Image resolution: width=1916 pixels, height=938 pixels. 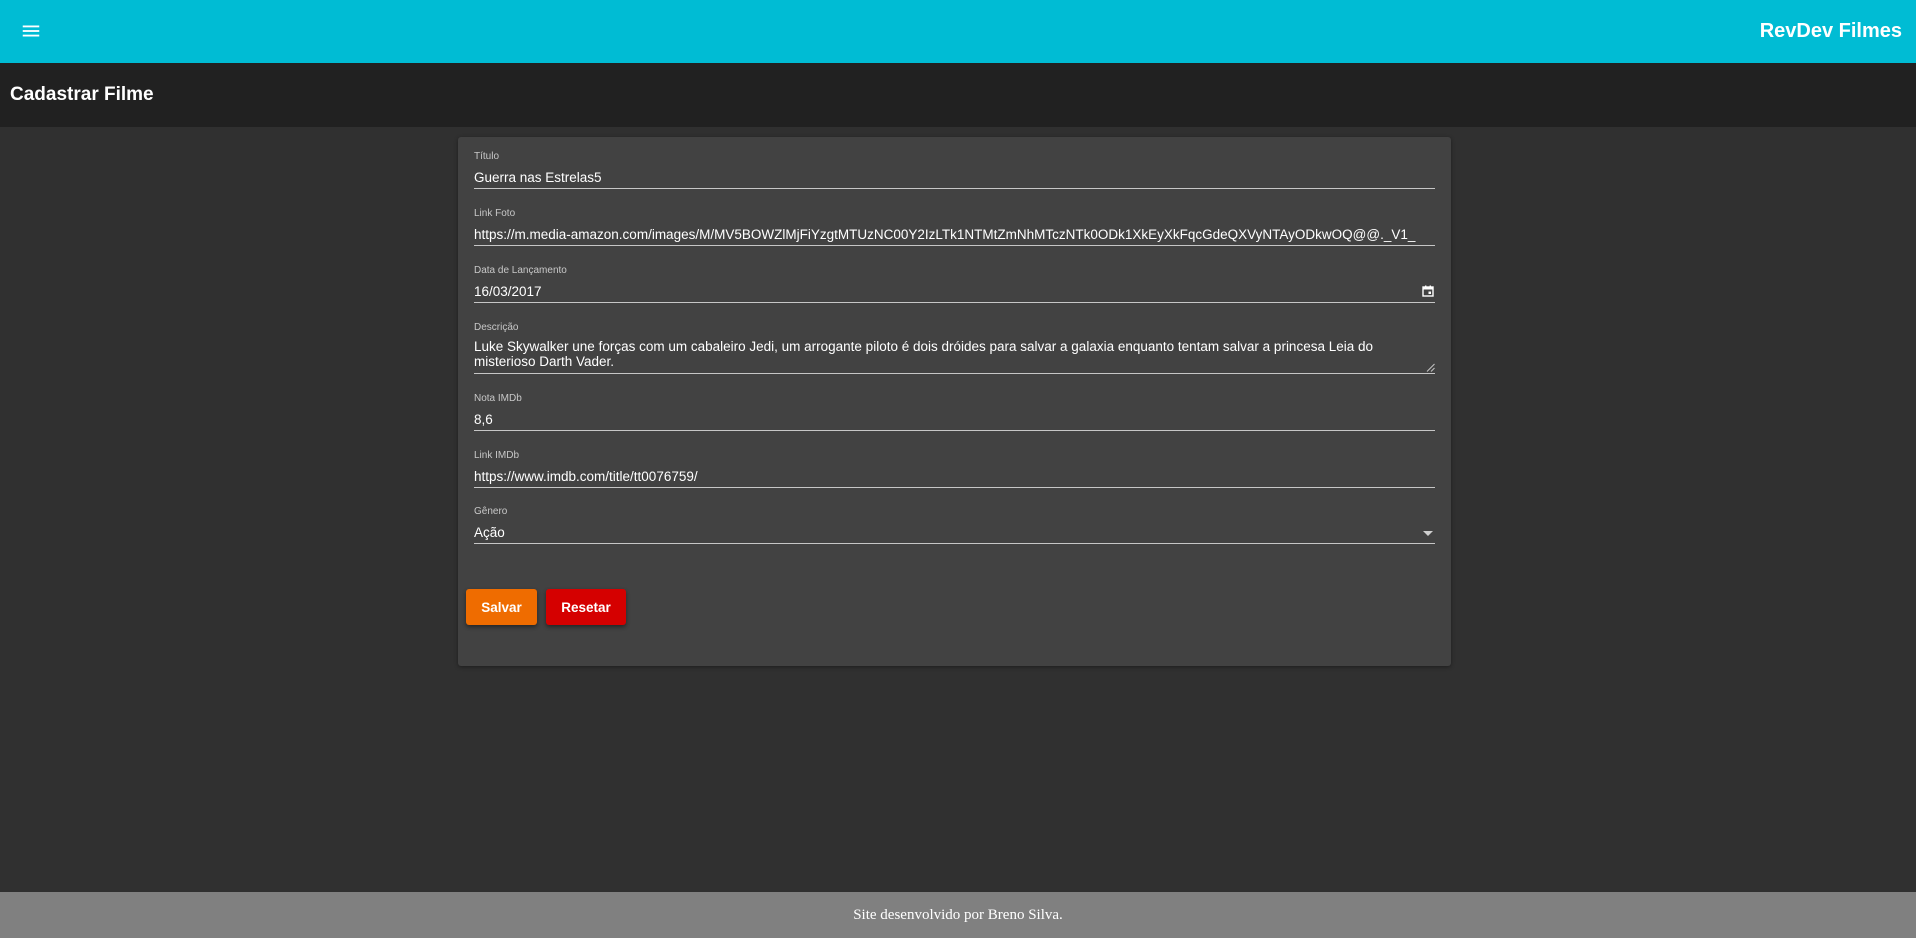 I want to click on menu-button, so click(x=31, y=31).